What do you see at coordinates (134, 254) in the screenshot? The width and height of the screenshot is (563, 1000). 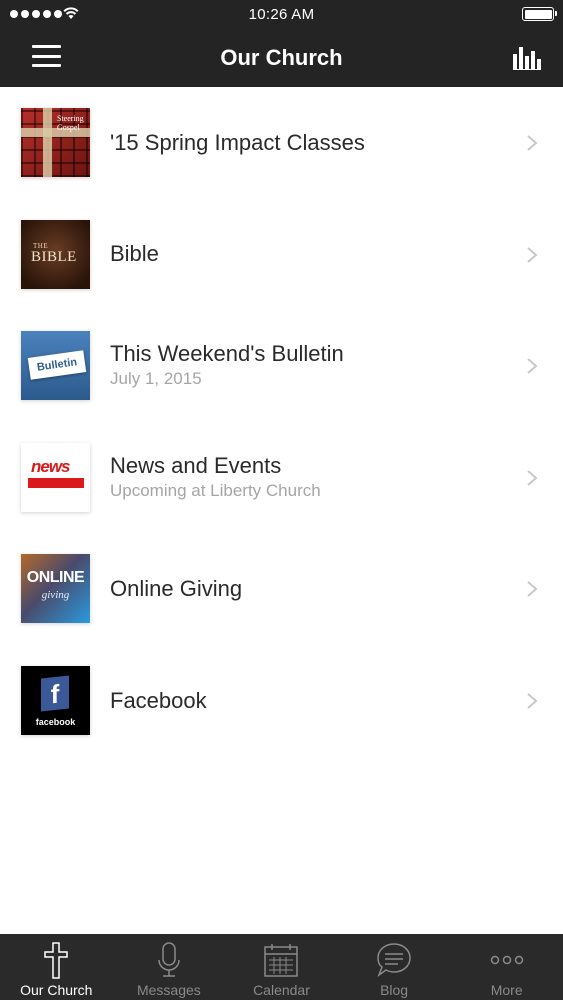 I see `list-item-title: Bible` at bounding box center [134, 254].